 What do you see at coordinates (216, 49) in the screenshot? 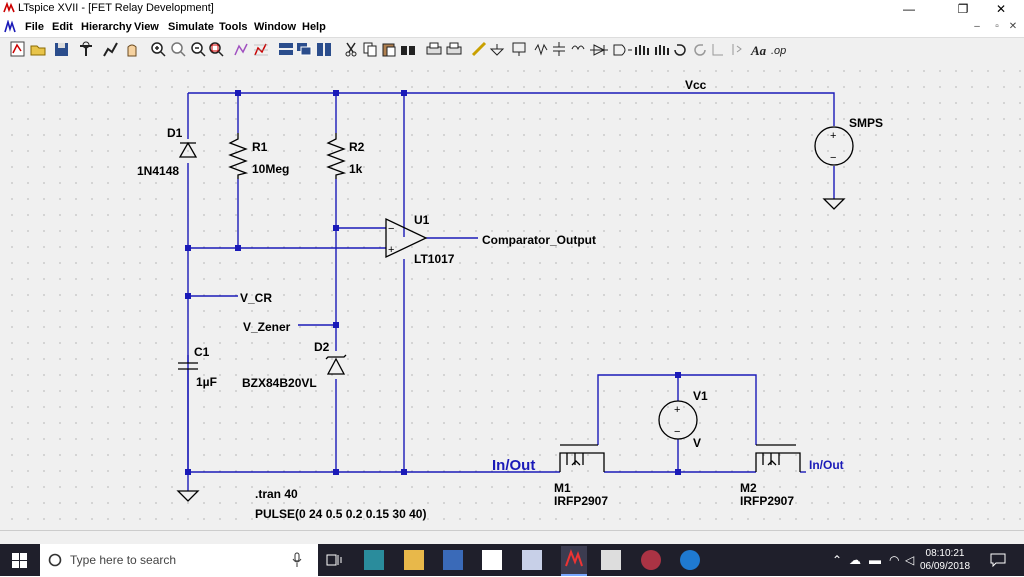
I see `zoom-fit-icon` at bounding box center [216, 49].